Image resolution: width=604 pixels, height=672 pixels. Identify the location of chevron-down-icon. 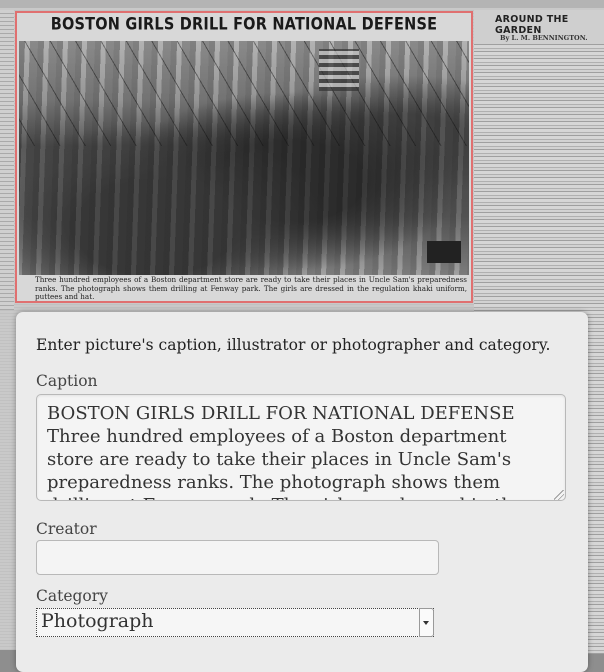
(426, 622).